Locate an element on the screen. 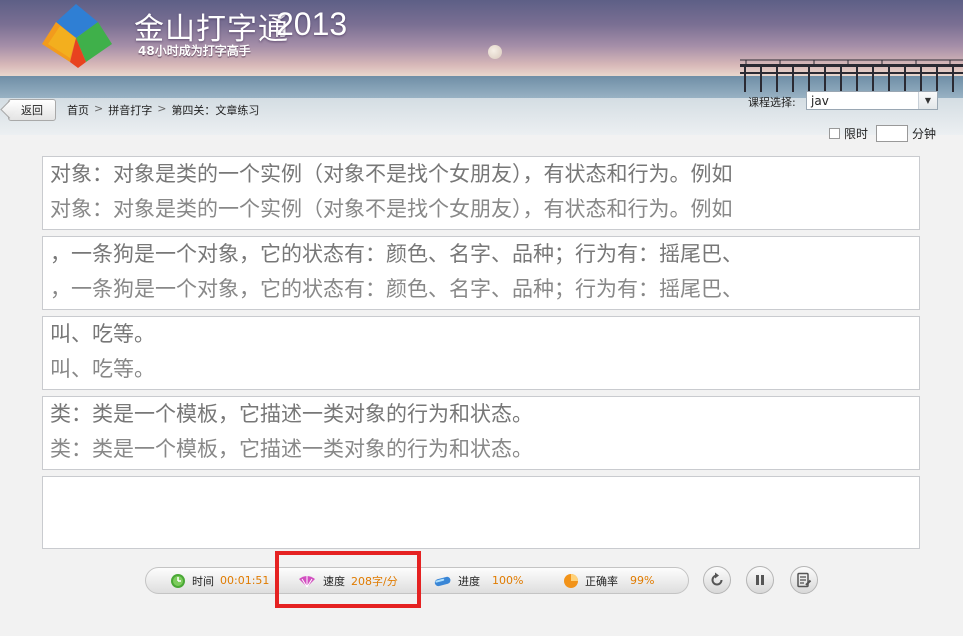 The width and height of the screenshot is (963, 636). typed-text-input: 对象：对象是类的一个实例（对象不是找个女朋友），有状态和行为。例如 is located at coordinates (484, 209).